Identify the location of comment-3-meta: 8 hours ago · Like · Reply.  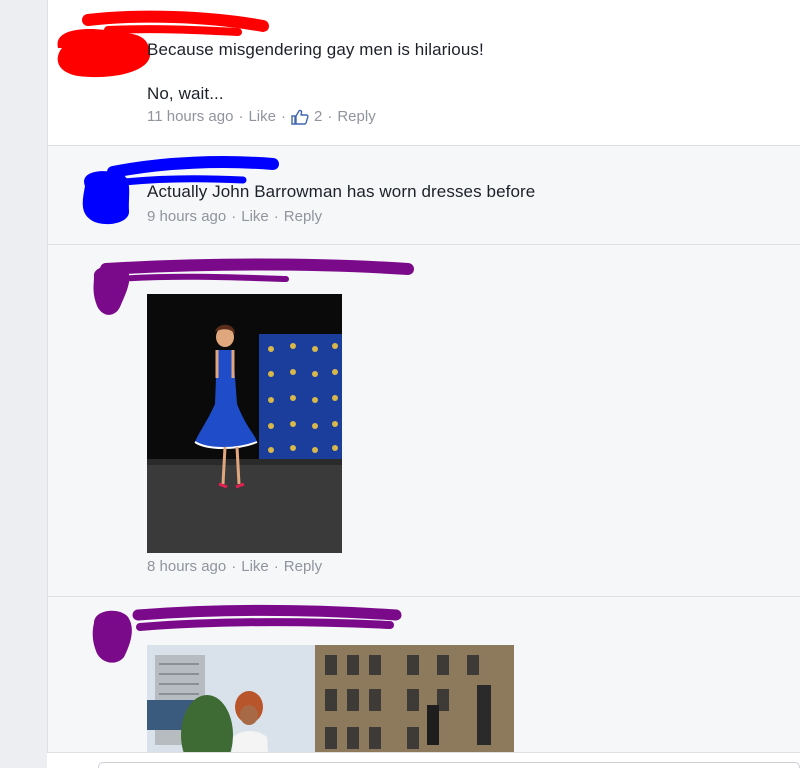
(234, 566).